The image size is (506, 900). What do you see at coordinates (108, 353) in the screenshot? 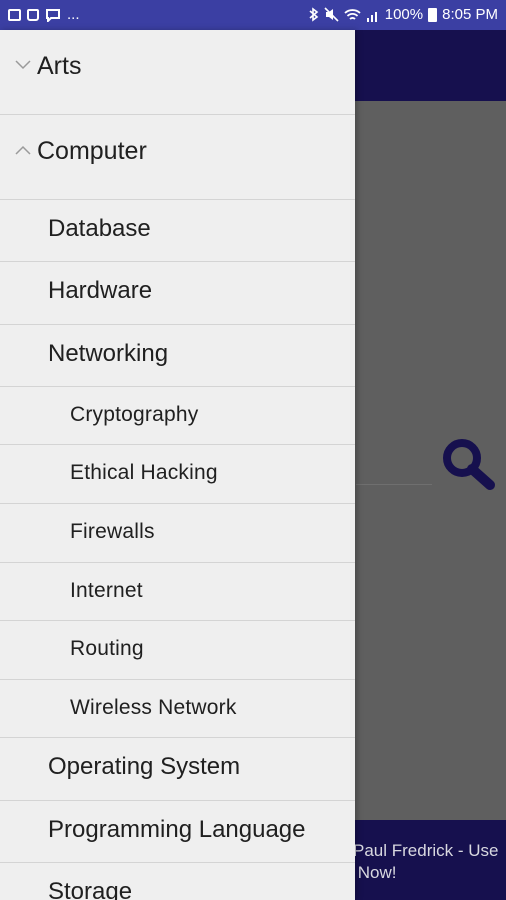
I see `menu-item-label: Networking` at bounding box center [108, 353].